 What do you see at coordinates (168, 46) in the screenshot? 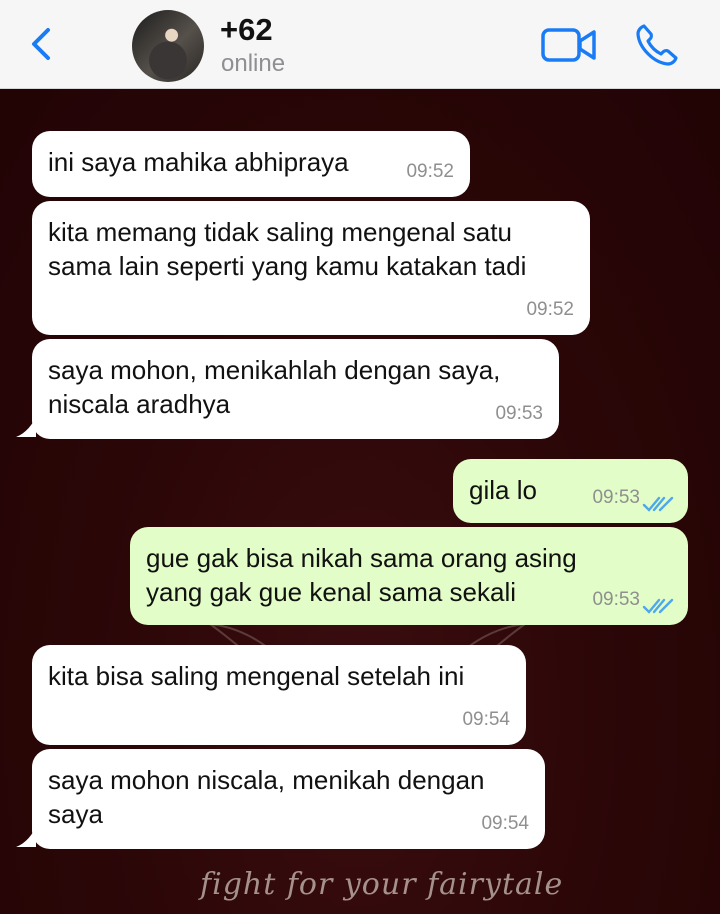
I see `avatar` at bounding box center [168, 46].